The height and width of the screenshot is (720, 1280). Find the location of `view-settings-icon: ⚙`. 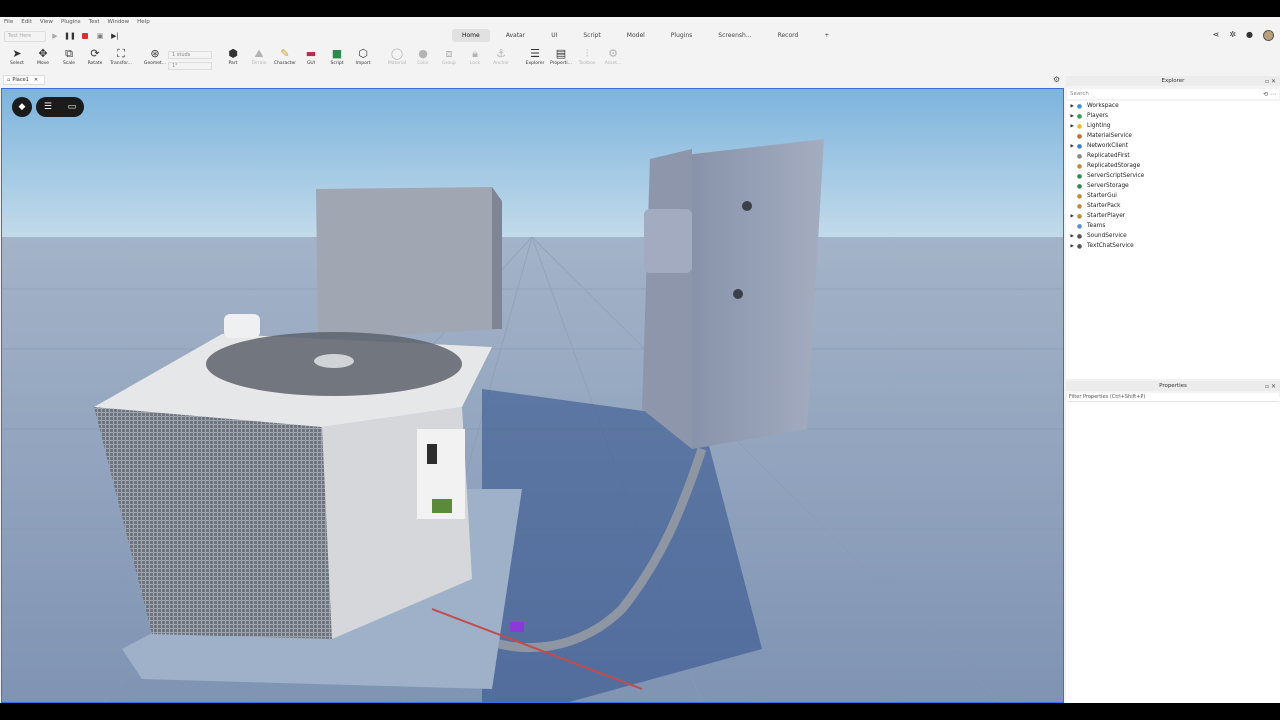

view-settings-icon: ⚙ is located at coordinates (1056, 79).